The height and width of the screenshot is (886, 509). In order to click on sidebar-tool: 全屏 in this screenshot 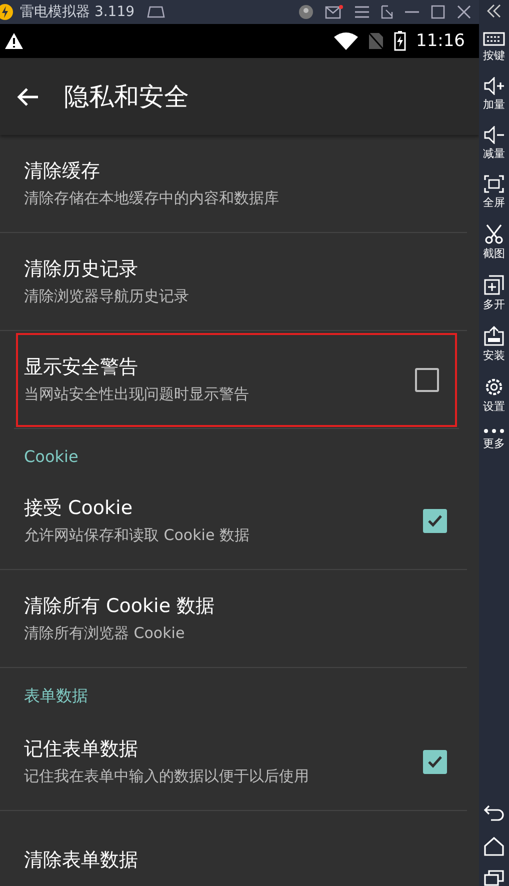, I will do `click(494, 192)`.